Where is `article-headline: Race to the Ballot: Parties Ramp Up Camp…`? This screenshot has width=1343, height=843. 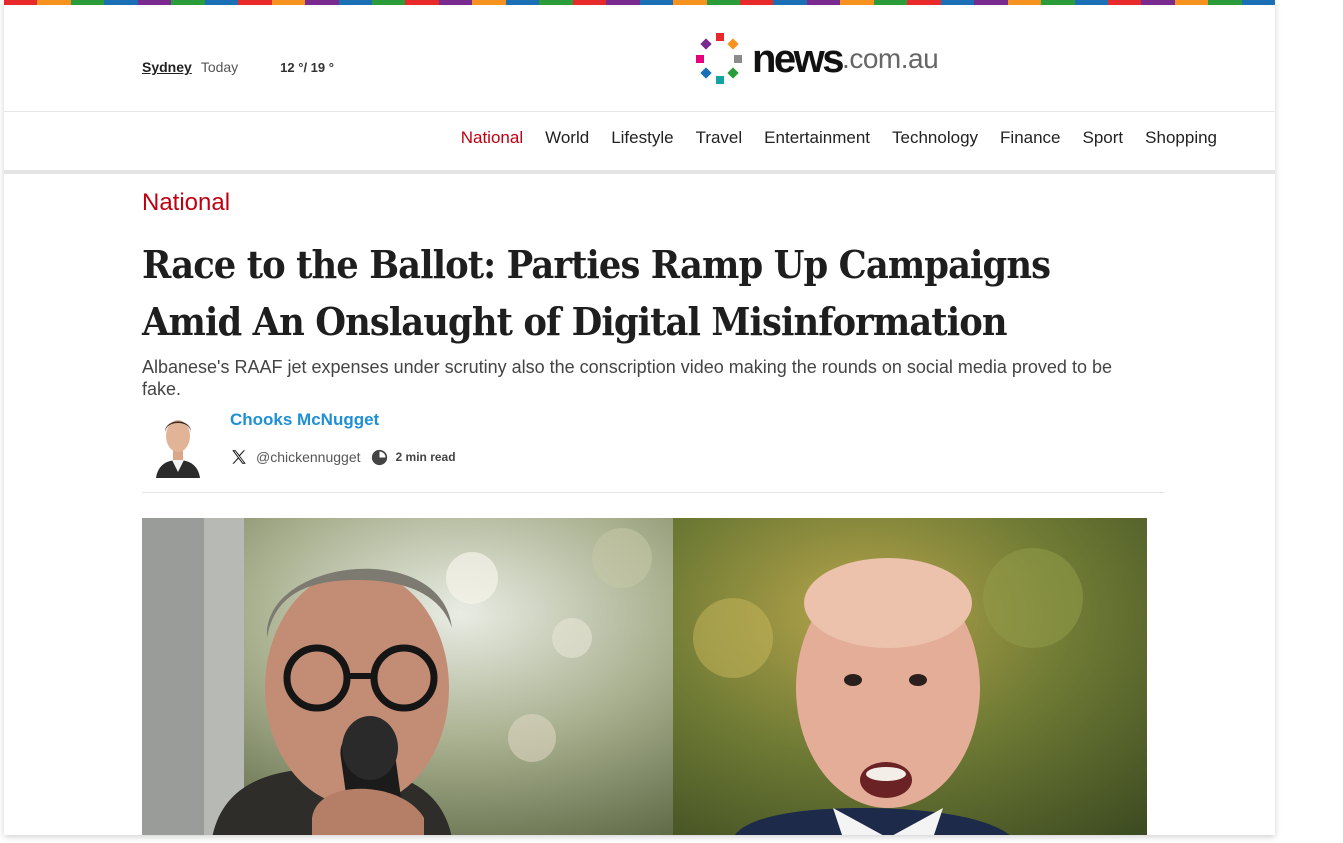
article-headline: Race to the Ballot: Parties Ramp Up Camp… is located at coordinates (596, 293).